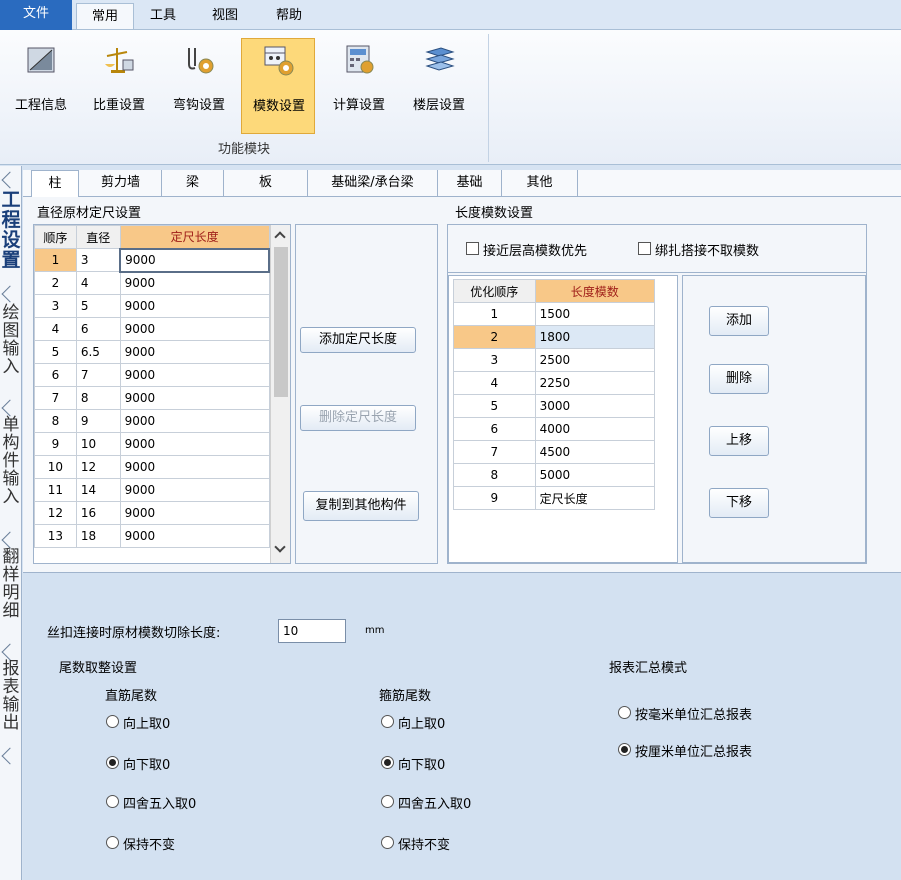 This screenshot has width=901, height=880. What do you see at coordinates (36, 15) in the screenshot?
I see `menu-file: 文件` at bounding box center [36, 15].